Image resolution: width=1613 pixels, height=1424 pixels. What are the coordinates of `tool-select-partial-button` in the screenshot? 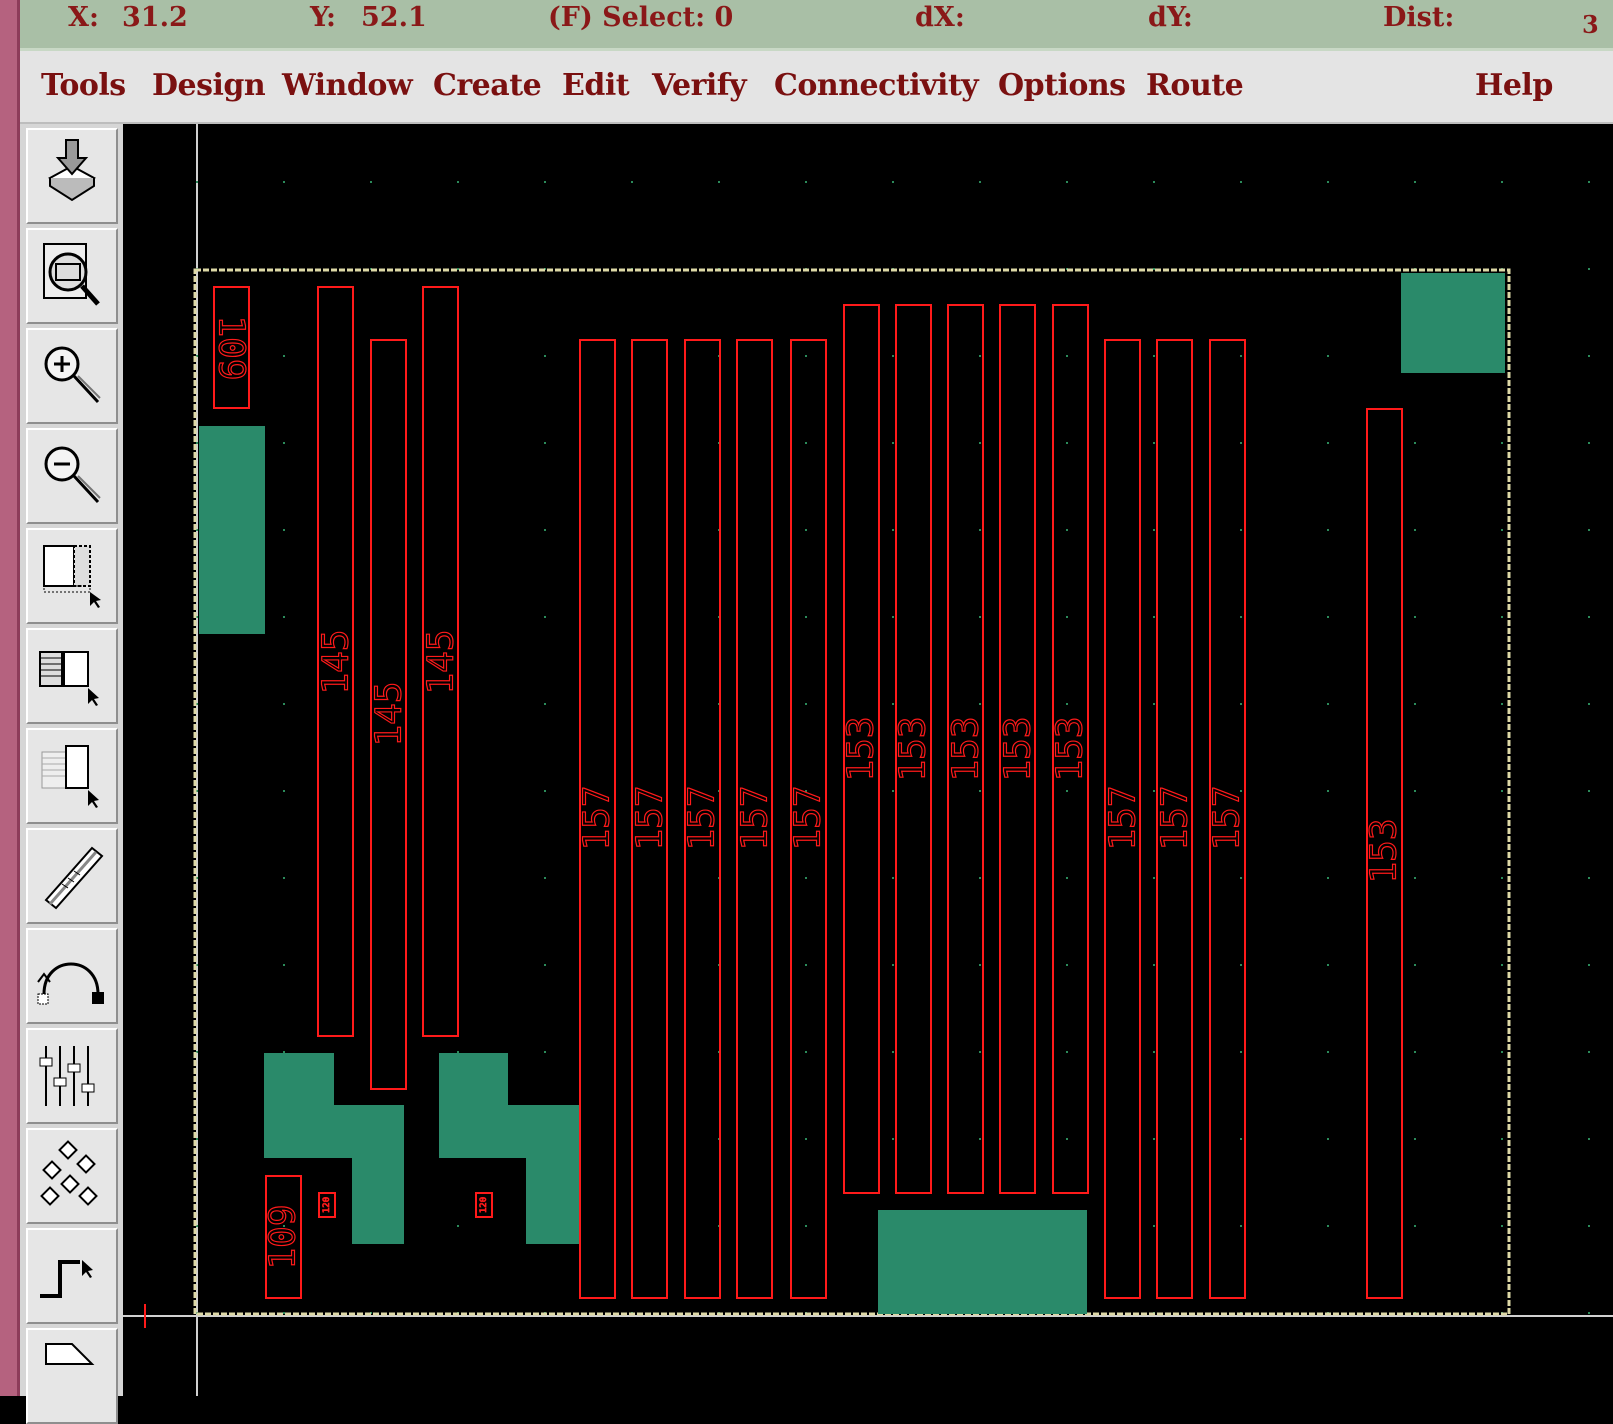 It's located at (72, 776).